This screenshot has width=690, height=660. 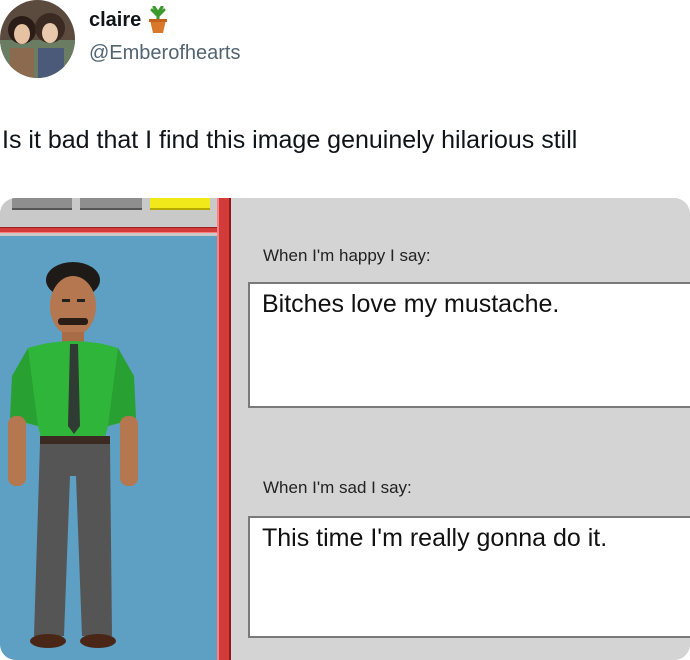 I want to click on frame-rail, so click(x=111, y=230).